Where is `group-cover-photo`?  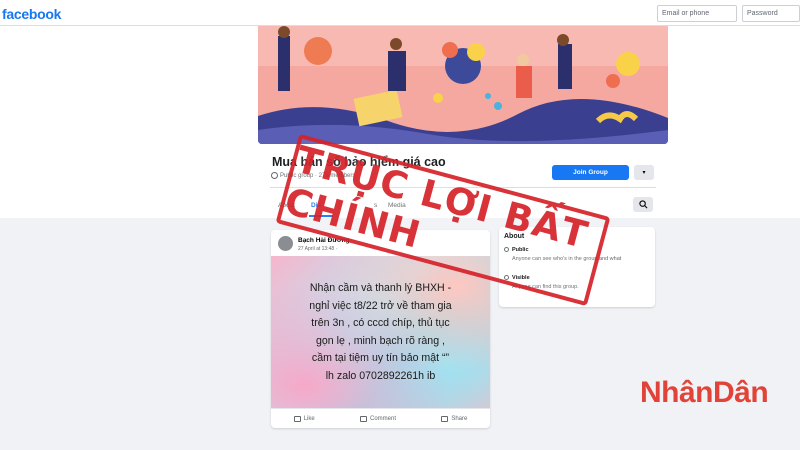 group-cover-photo is located at coordinates (463, 85).